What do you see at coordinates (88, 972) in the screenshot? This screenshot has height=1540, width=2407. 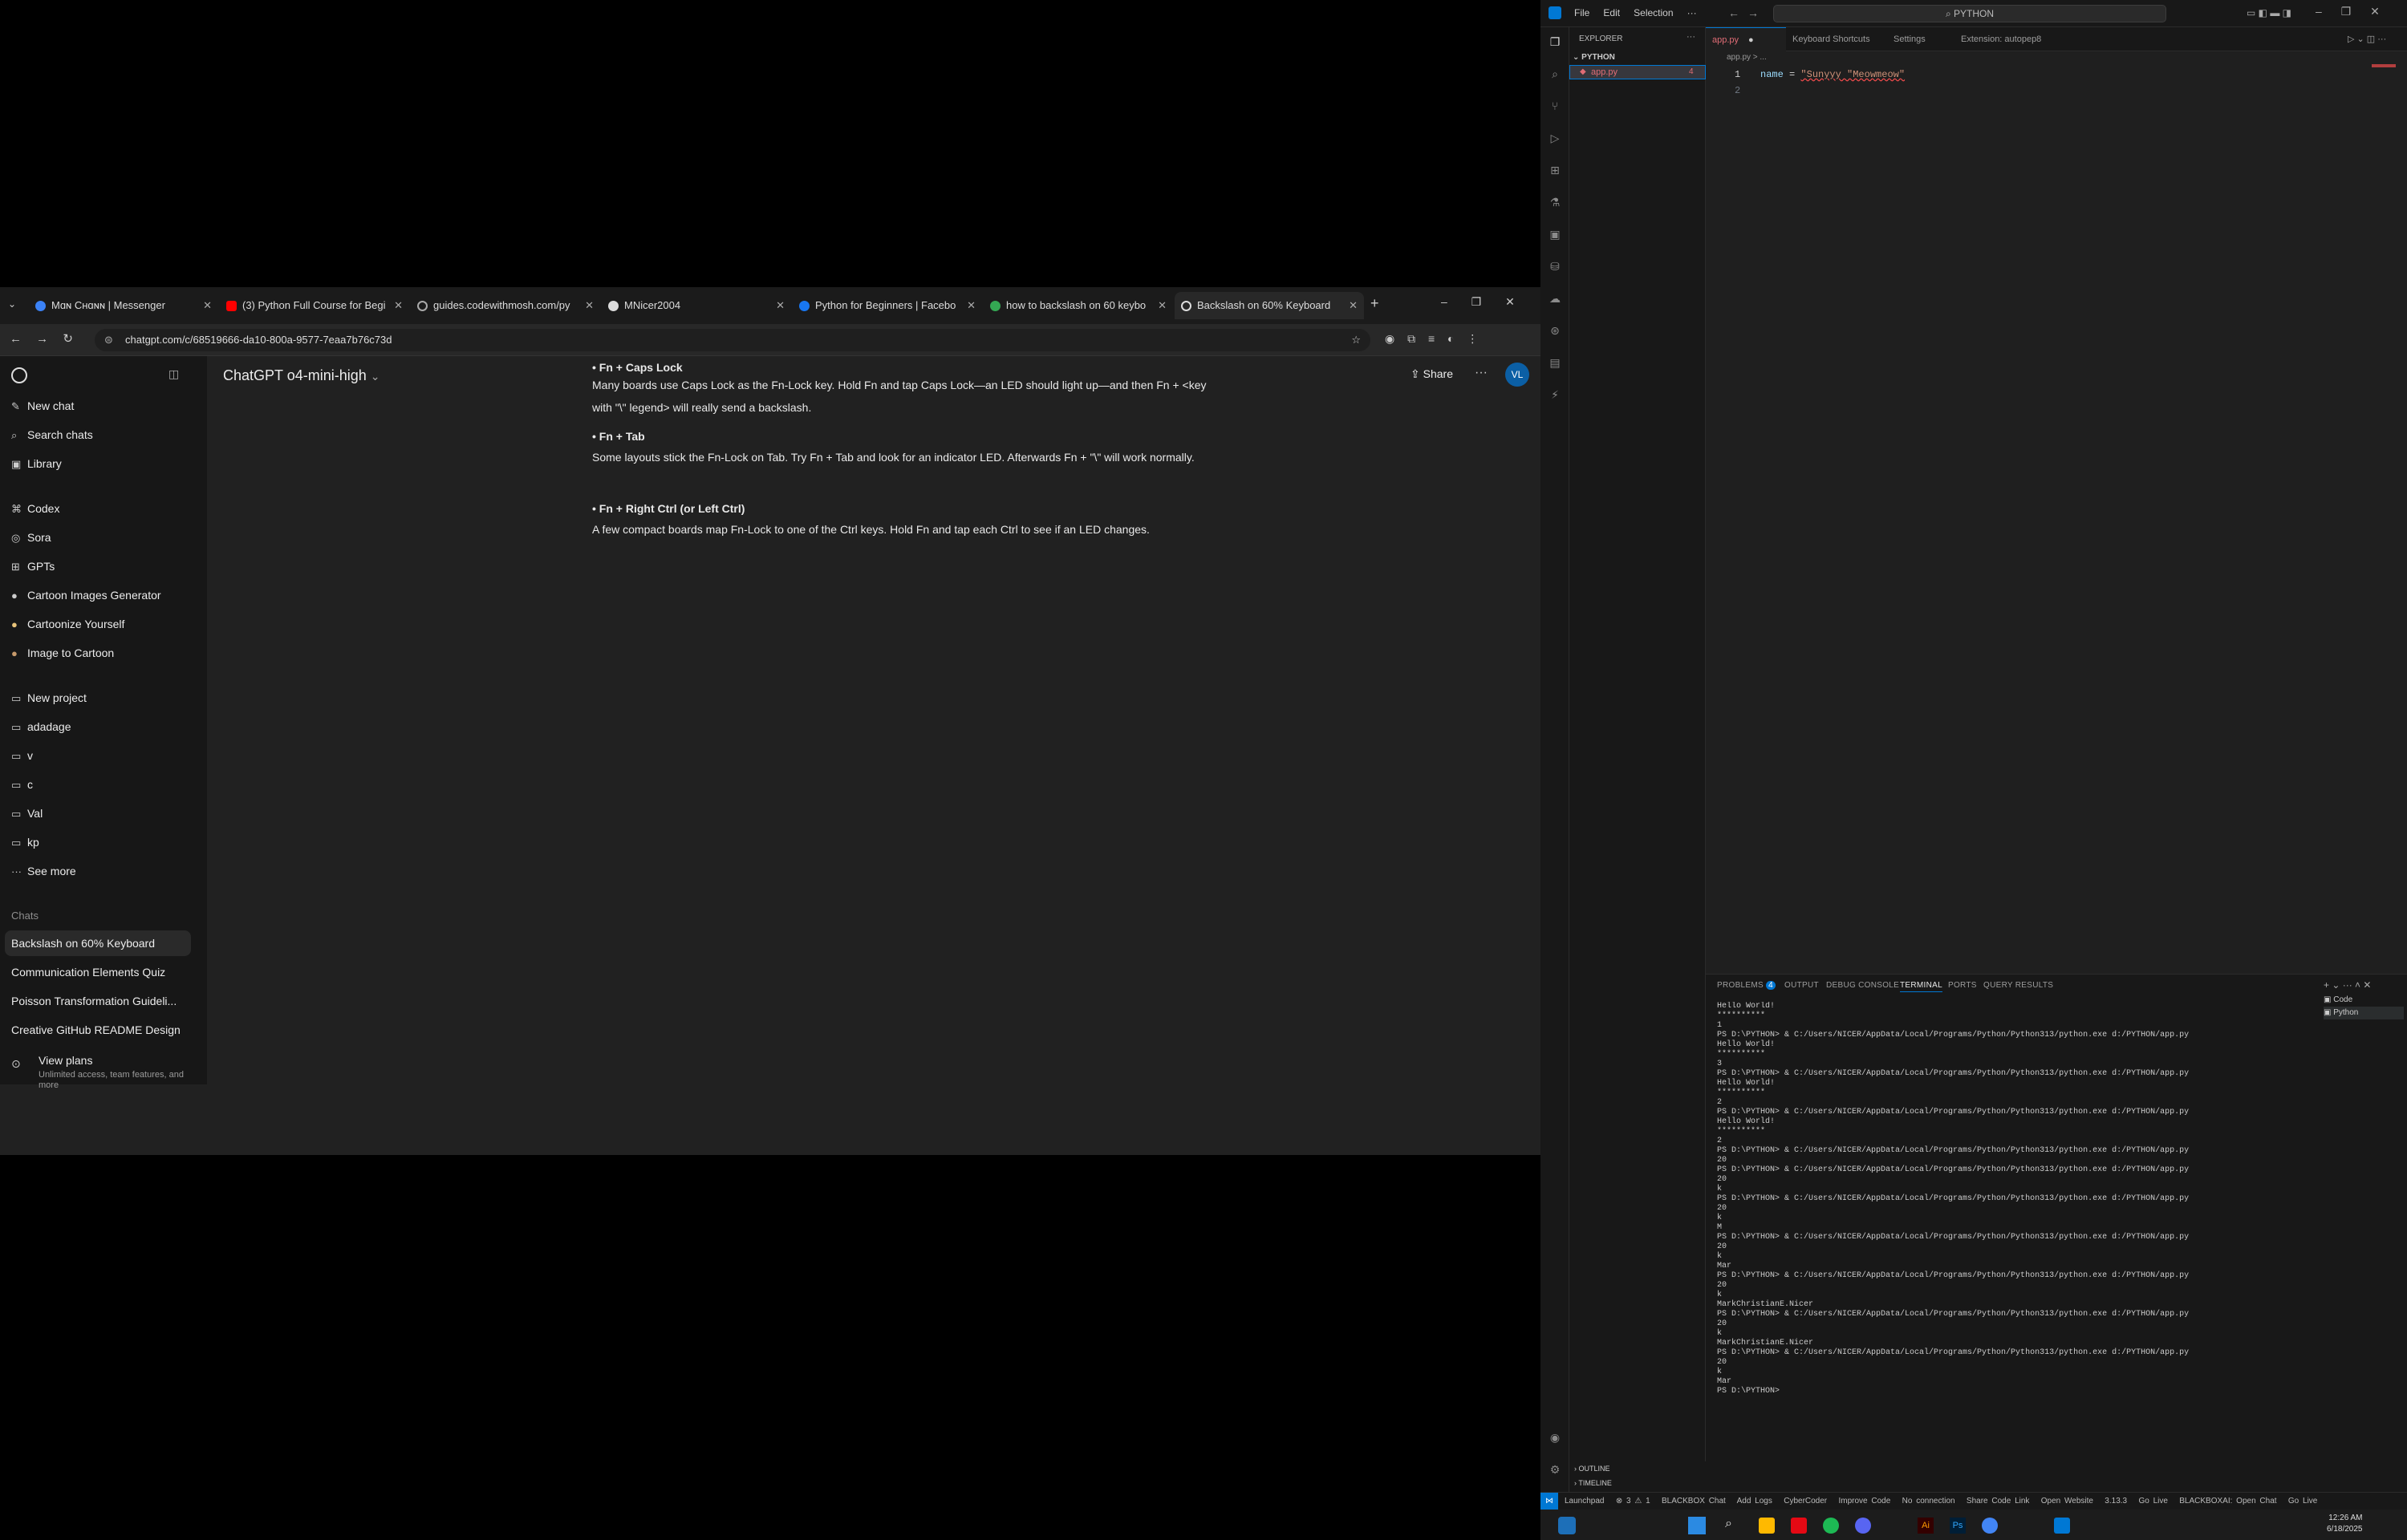 I see `chat-item: Communication Elements Quiz` at bounding box center [88, 972].